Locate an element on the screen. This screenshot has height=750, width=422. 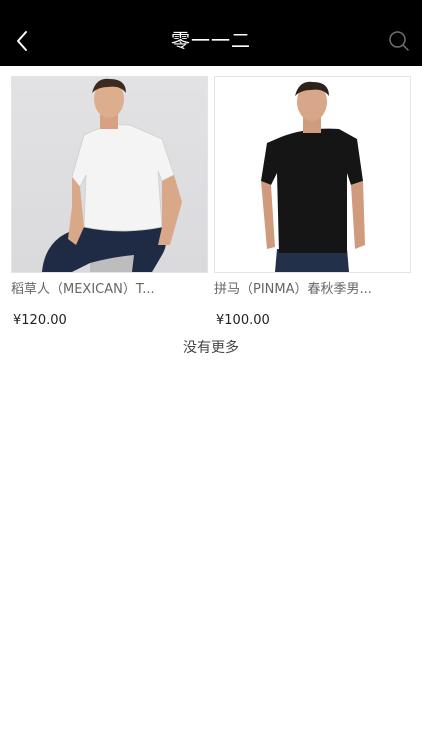
no-more-indicator: 没有更多 is located at coordinates (211, 348).